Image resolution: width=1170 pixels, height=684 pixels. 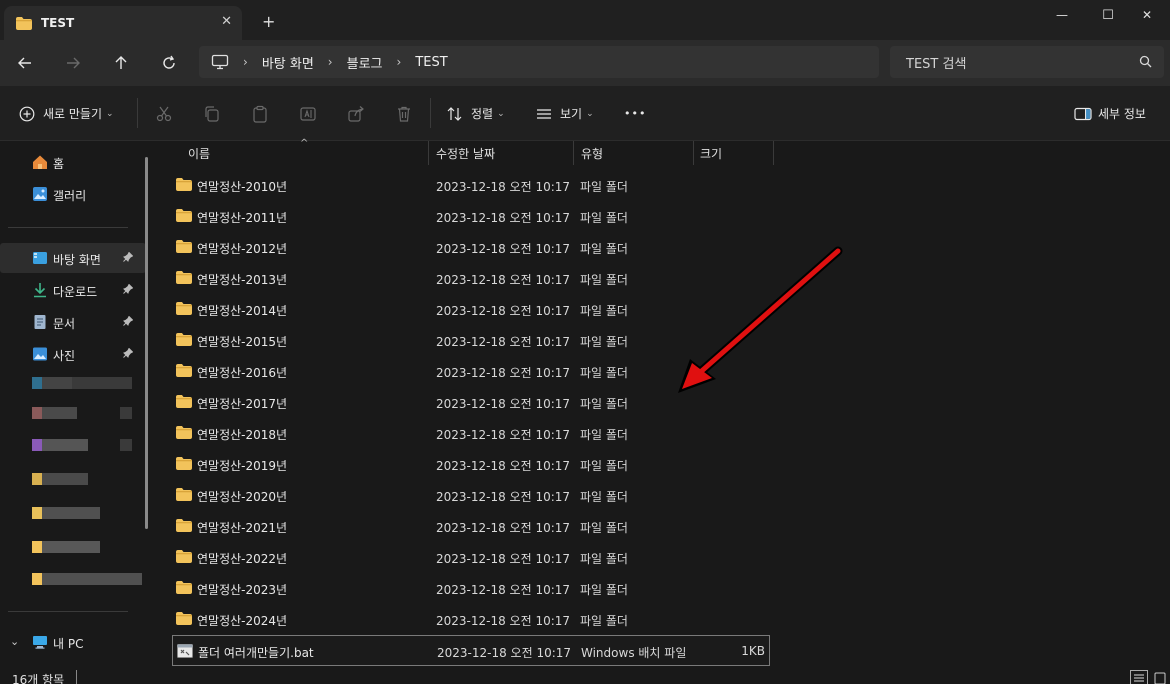 What do you see at coordinates (121, 63) in the screenshot?
I see `up-button` at bounding box center [121, 63].